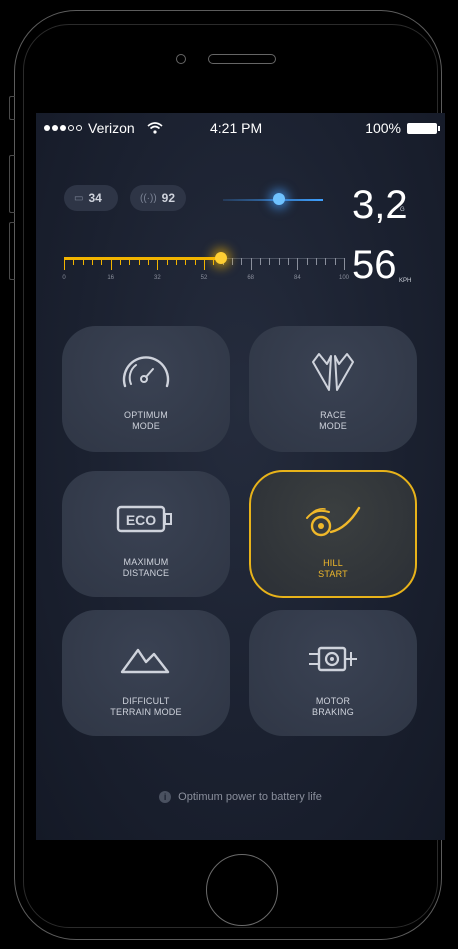  I want to click on mode-maximum-distance-label-2: DISTANCE, so click(146, 573).